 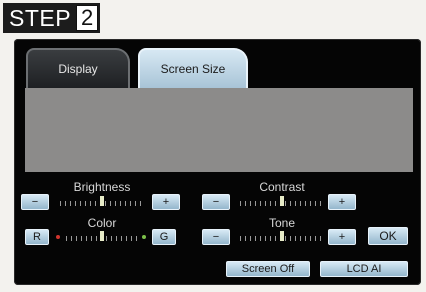 I want to click on contrast-marker, so click(x=282, y=201).